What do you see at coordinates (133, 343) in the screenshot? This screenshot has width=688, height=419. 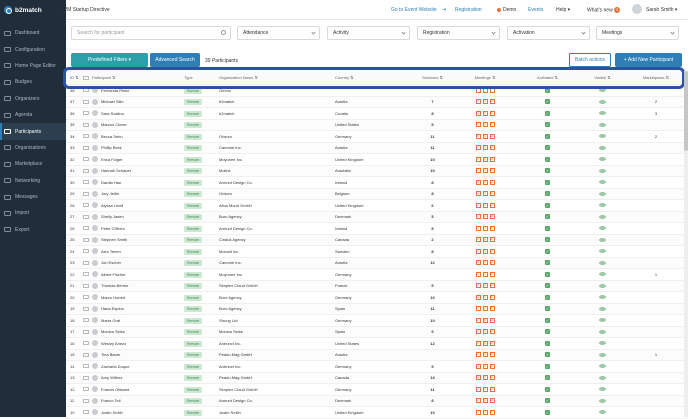 I see `cell-participant: Wesley Ariezo` at bounding box center [133, 343].